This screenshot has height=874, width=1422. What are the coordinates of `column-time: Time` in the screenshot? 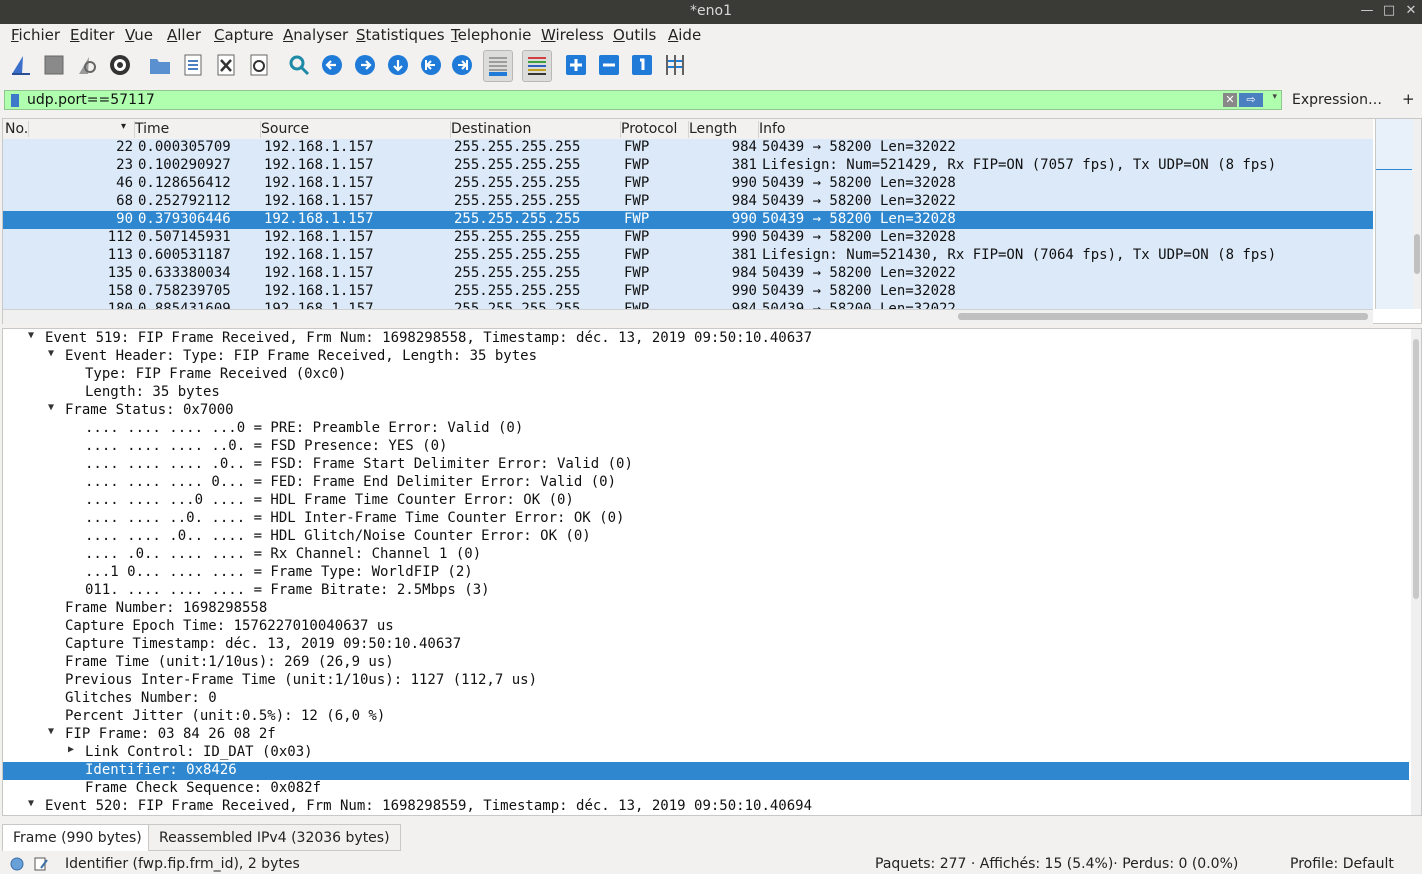 It's located at (198, 129).